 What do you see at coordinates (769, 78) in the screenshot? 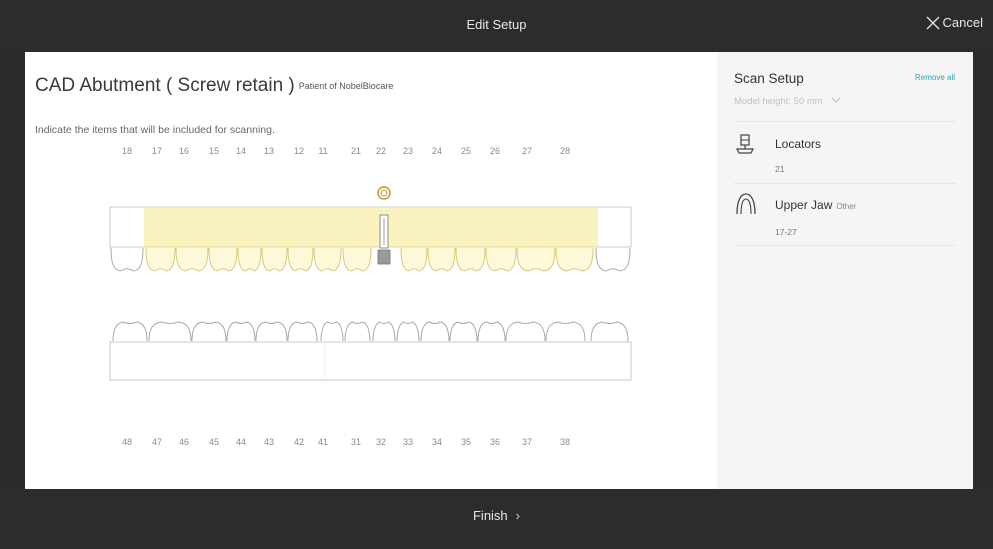
I see `scan-setup-title: Scan Setup` at bounding box center [769, 78].